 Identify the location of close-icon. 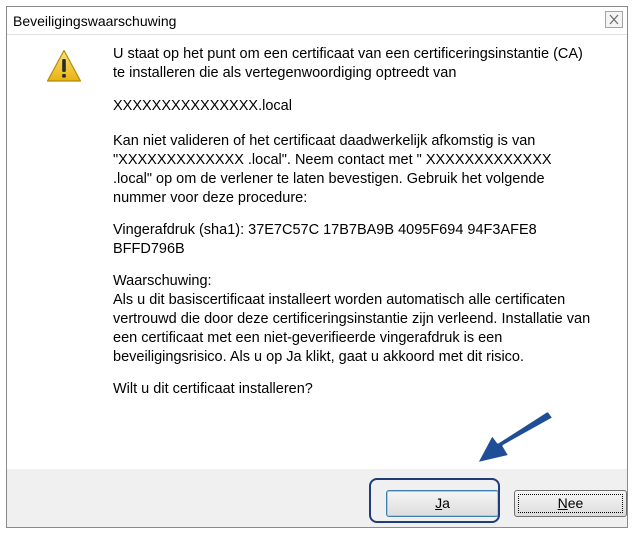
(614, 19).